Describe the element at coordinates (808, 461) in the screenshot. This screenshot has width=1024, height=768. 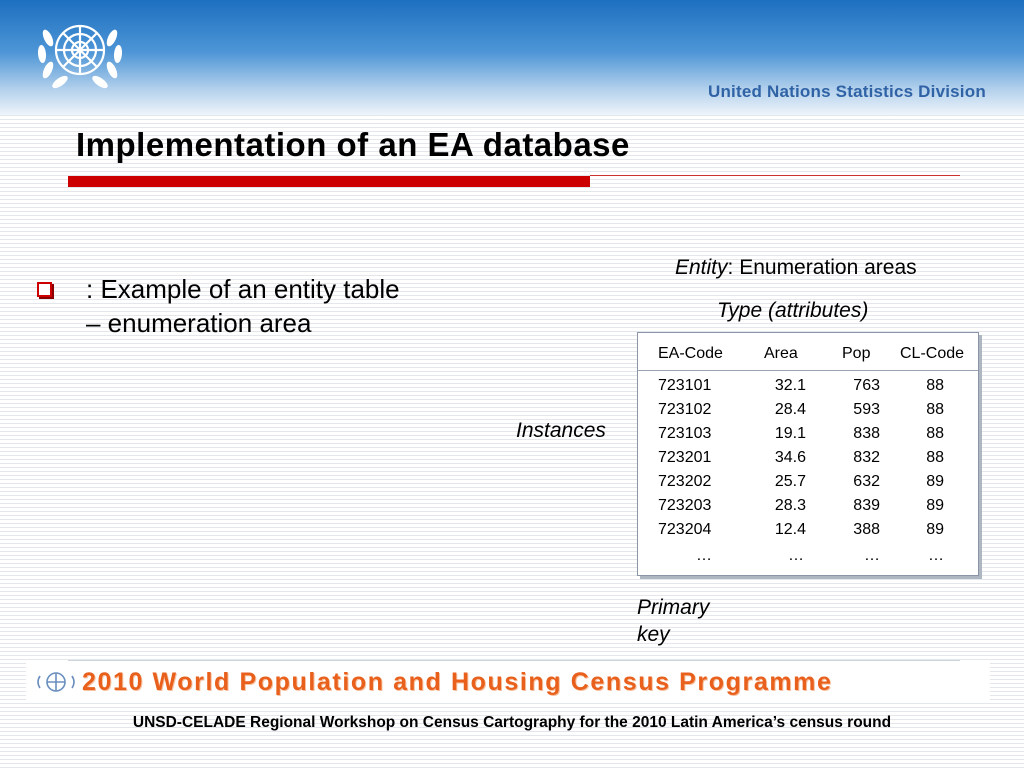
I see `table-row: 723201 34.6 832 88` at that location.